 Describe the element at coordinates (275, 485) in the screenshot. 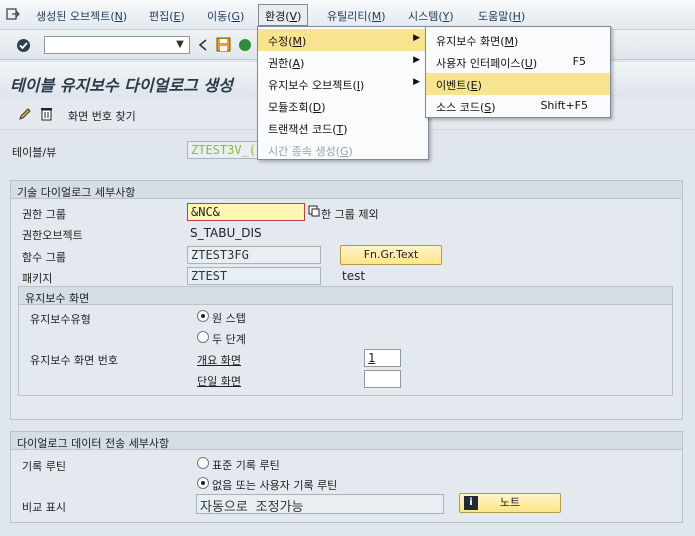

I see `user-recording-label: 없음 또는 사용자 기록 루틴` at that location.